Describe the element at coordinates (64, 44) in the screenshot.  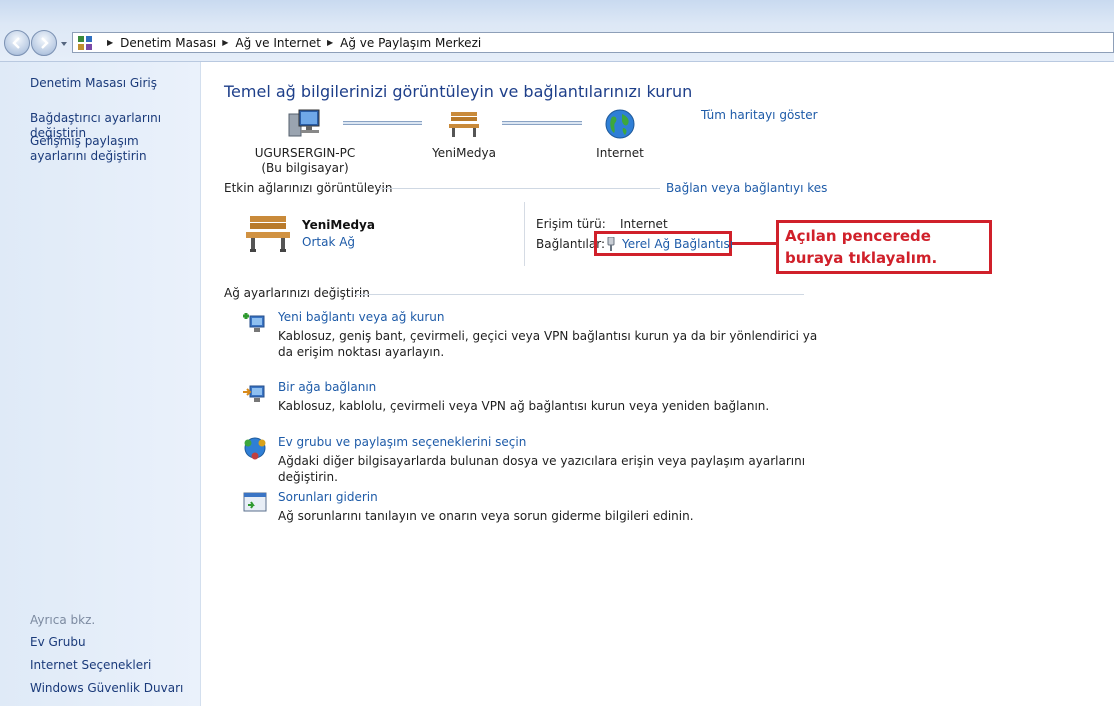
I see `recent-pages-dropdown` at that location.